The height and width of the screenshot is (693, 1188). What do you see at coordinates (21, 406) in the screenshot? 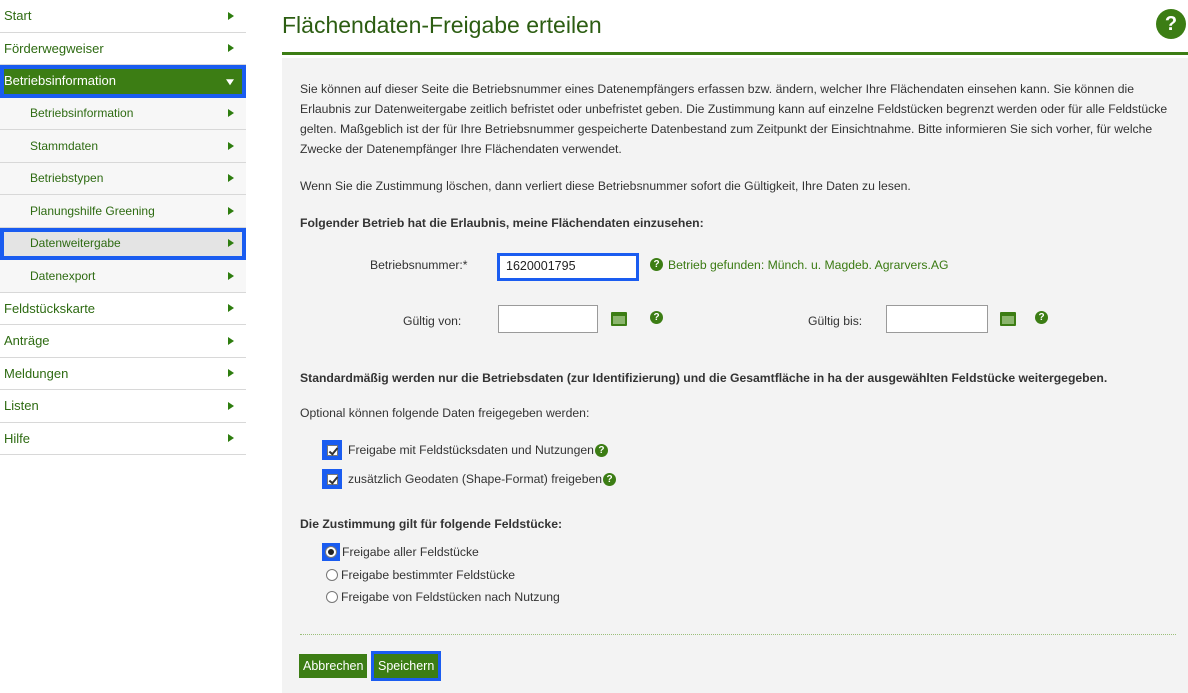
I see `sidebar-item-label: Listen` at bounding box center [21, 406].